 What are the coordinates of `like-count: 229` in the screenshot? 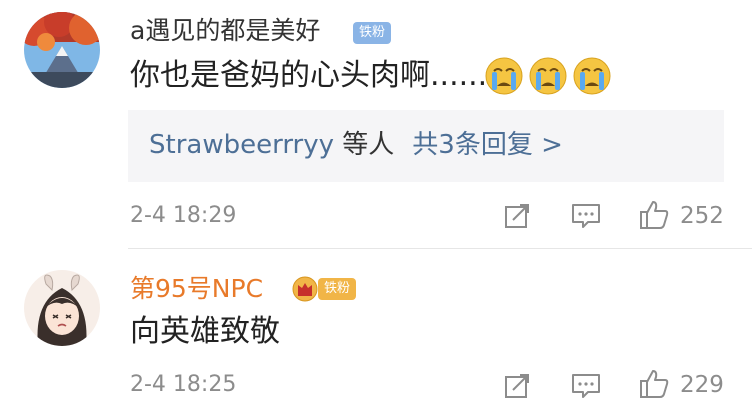 It's located at (702, 385).